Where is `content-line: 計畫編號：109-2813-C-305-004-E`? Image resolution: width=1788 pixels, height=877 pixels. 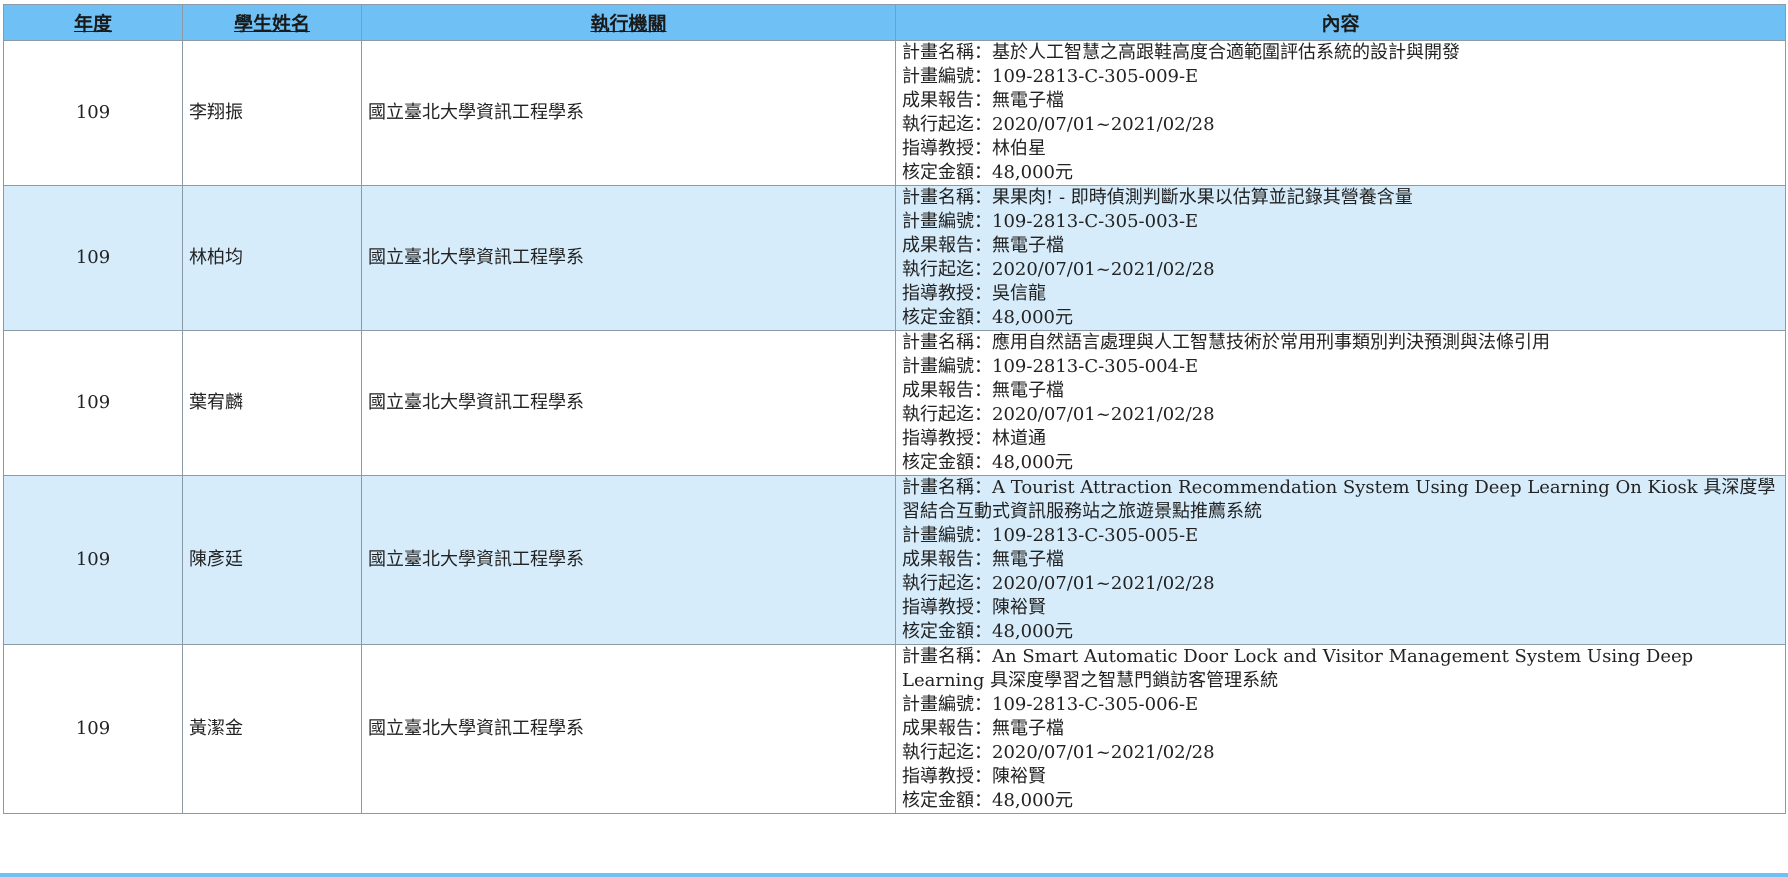 content-line: 計畫編號：109-2813-C-305-004-E is located at coordinates (1050, 366).